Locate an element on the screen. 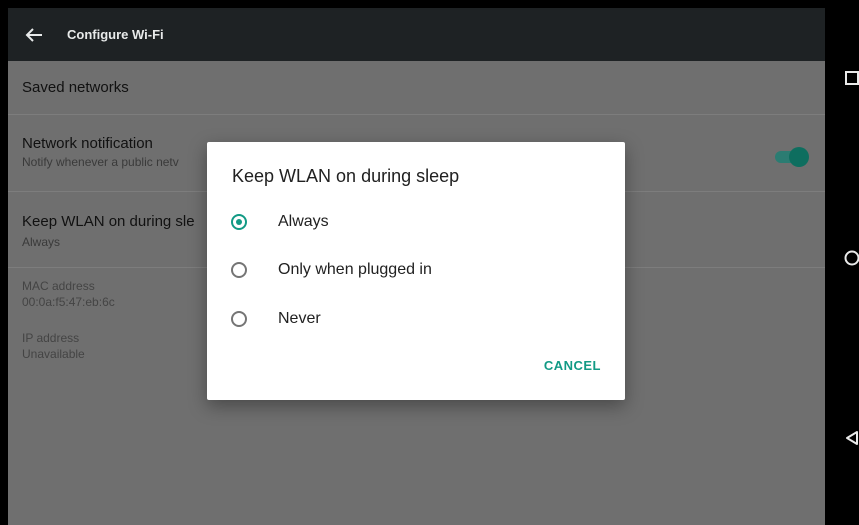  network-notification-toggle is located at coordinates (792, 156).